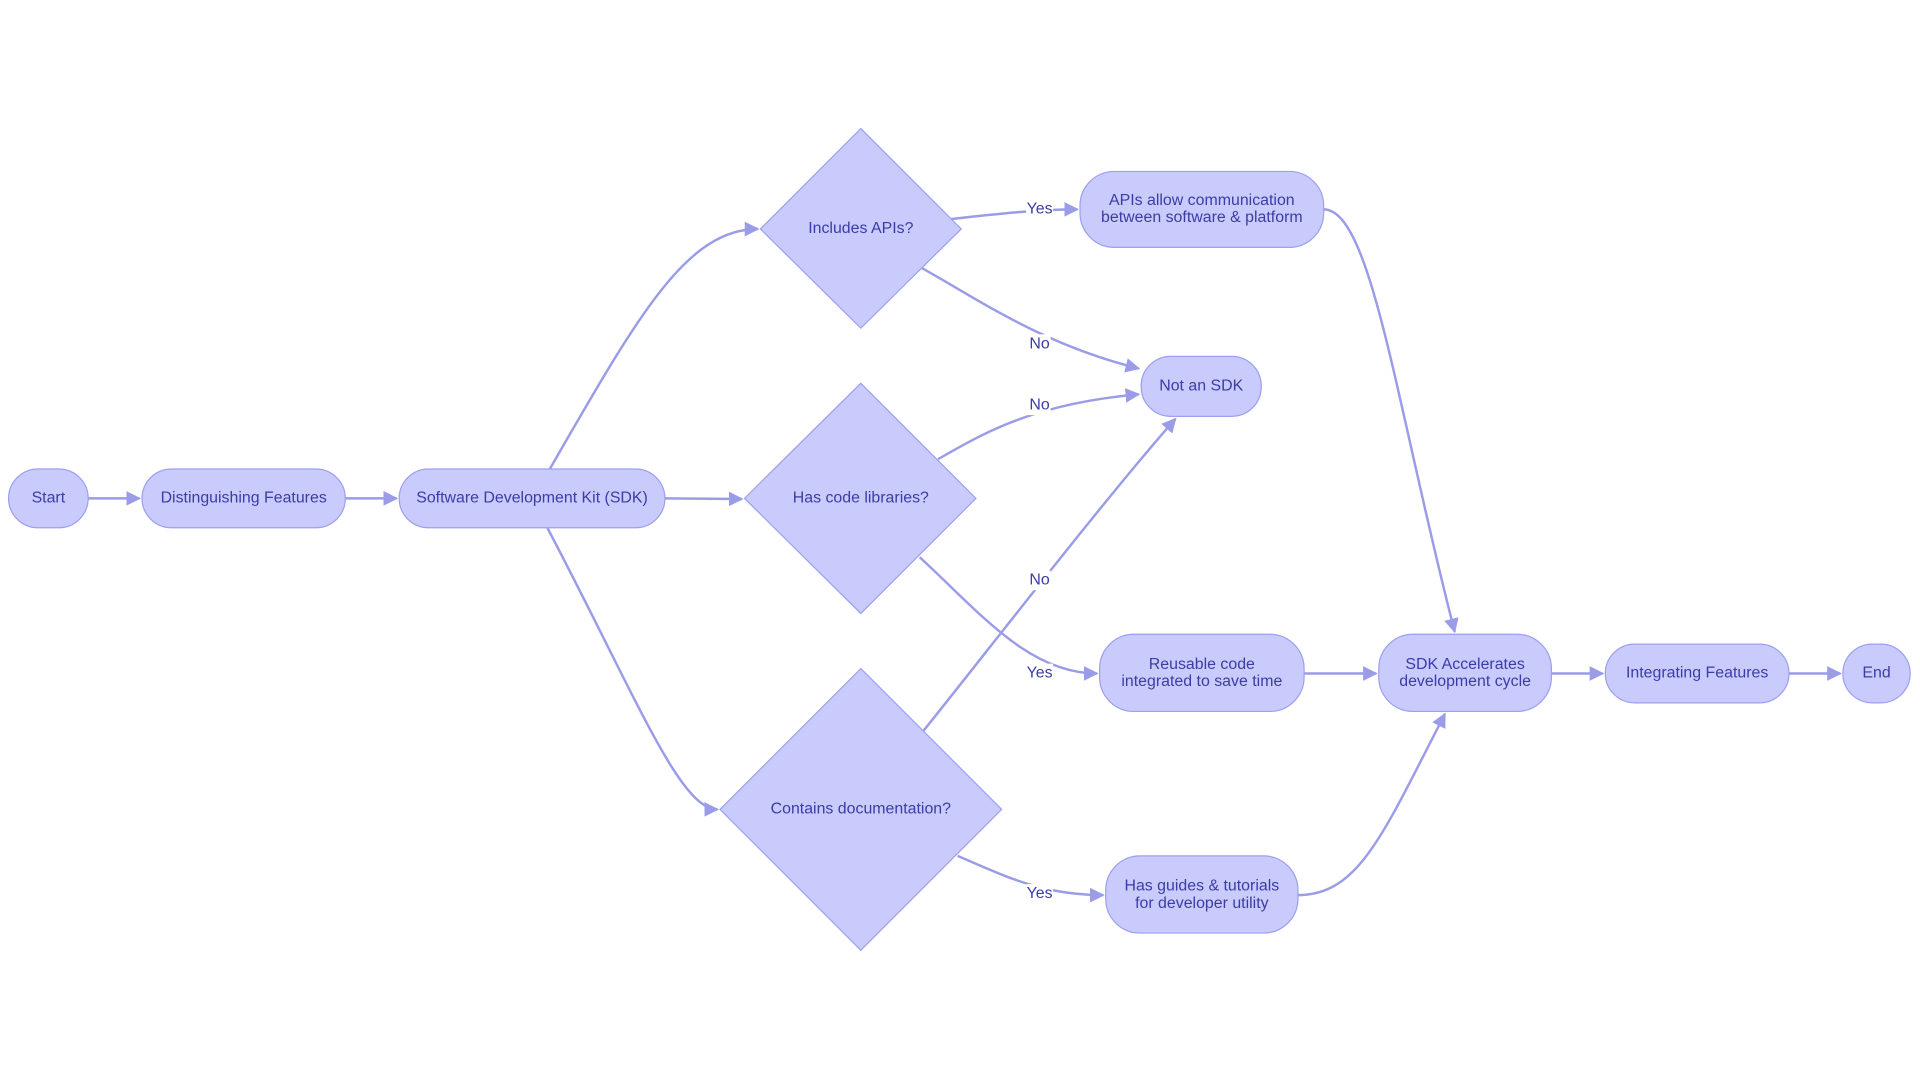 The height and width of the screenshot is (1080, 1920). Describe the element at coordinates (1039, 405) in the screenshot. I see `edge-label-libs-no: No` at that location.